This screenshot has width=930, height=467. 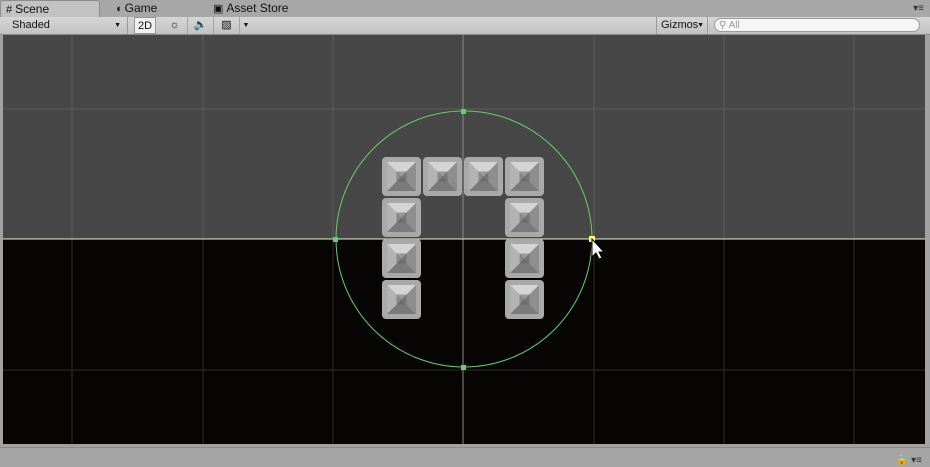 I want to click on gizmos-label: Gizmos, so click(x=680, y=25).